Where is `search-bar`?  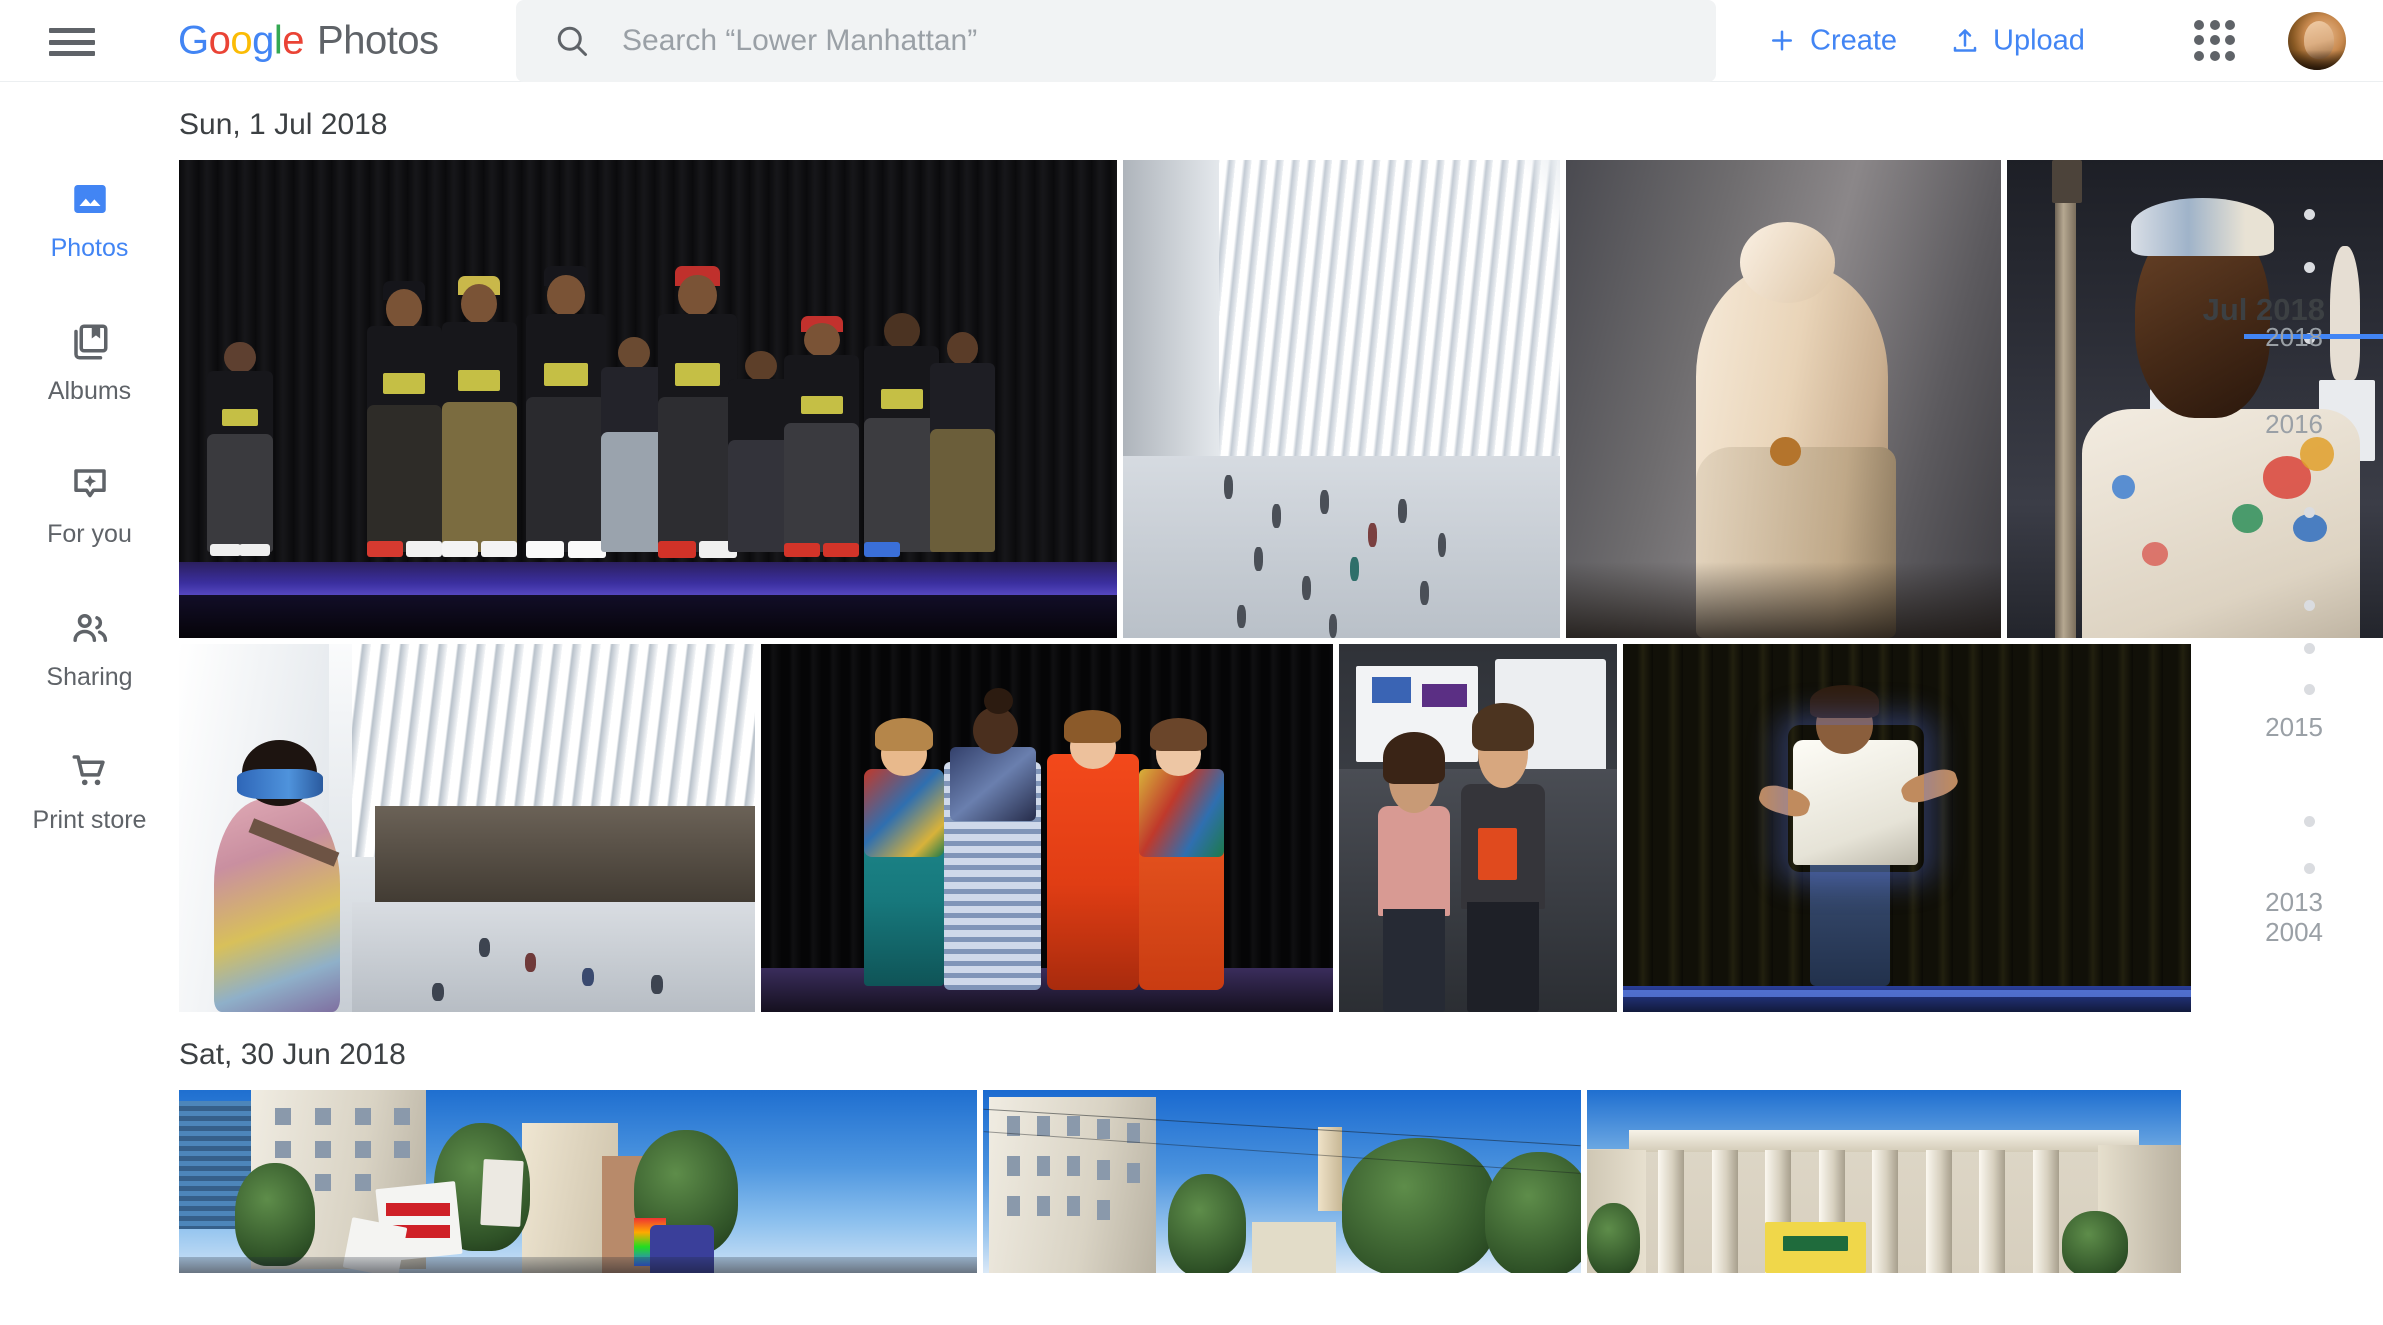 search-bar is located at coordinates (1116, 41).